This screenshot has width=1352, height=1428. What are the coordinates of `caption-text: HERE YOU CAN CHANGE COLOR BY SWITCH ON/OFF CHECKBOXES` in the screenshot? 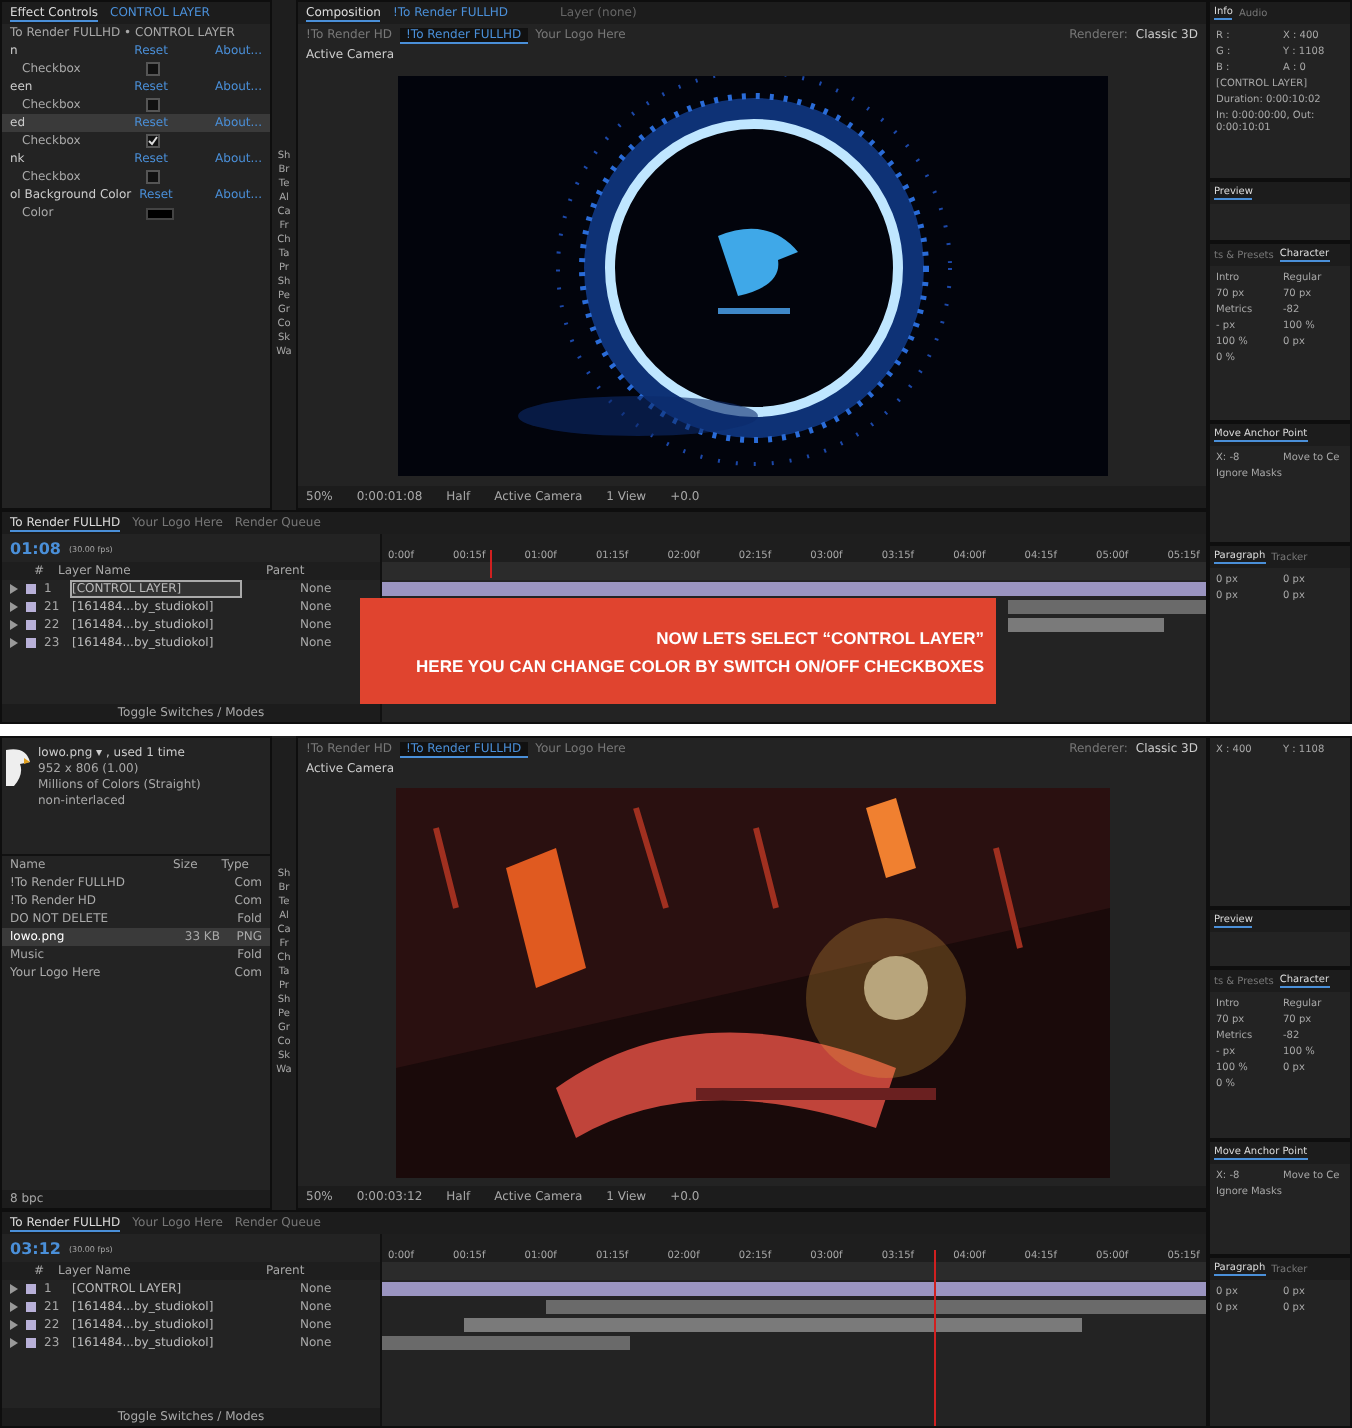 It's located at (700, 665).